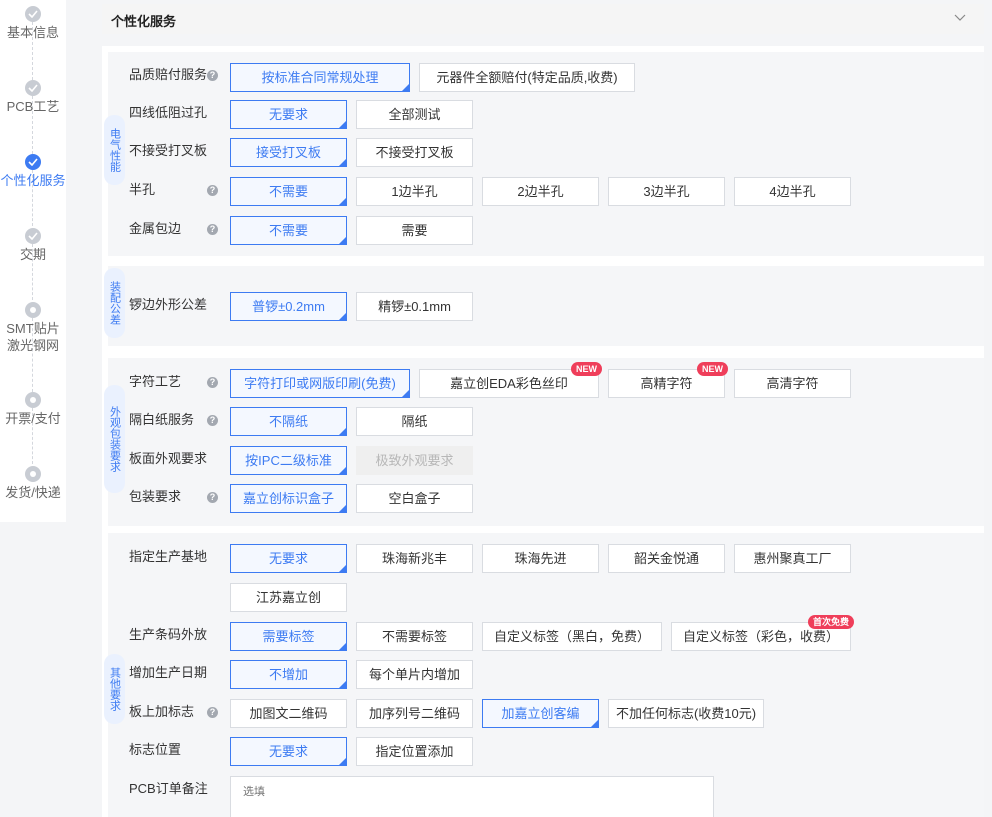 The width and height of the screenshot is (992, 817). What do you see at coordinates (168, 458) in the screenshot?
I see `row-label-appearance: 板面外观要求` at bounding box center [168, 458].